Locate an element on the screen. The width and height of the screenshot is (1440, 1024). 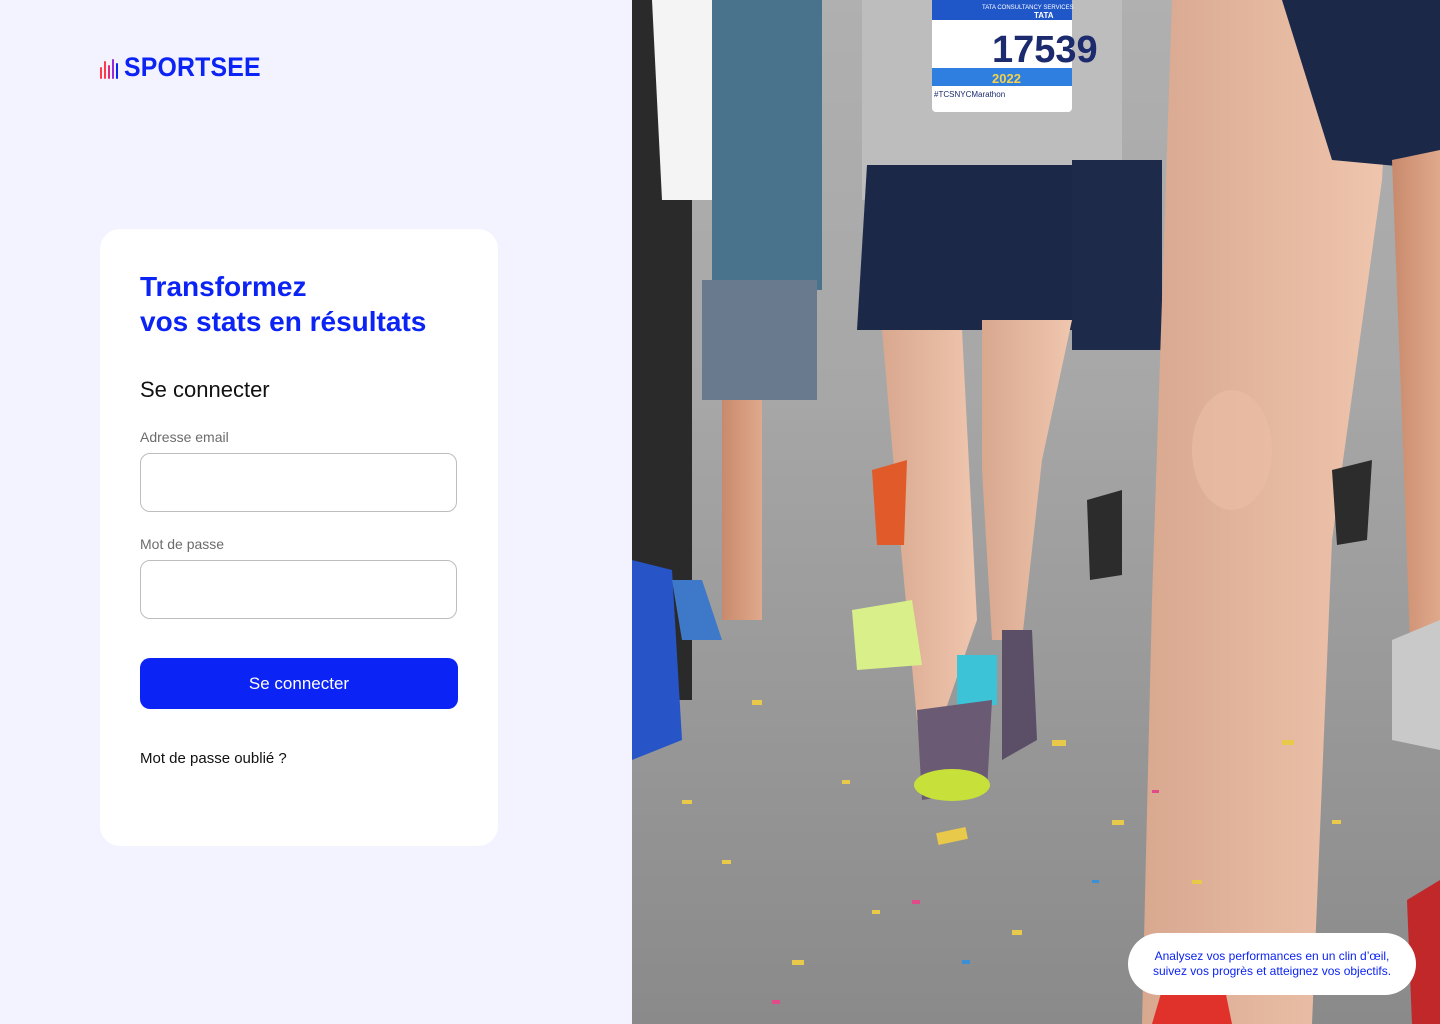
hero-headline: Transformez vos stats en résultats is located at coordinates (283, 304).